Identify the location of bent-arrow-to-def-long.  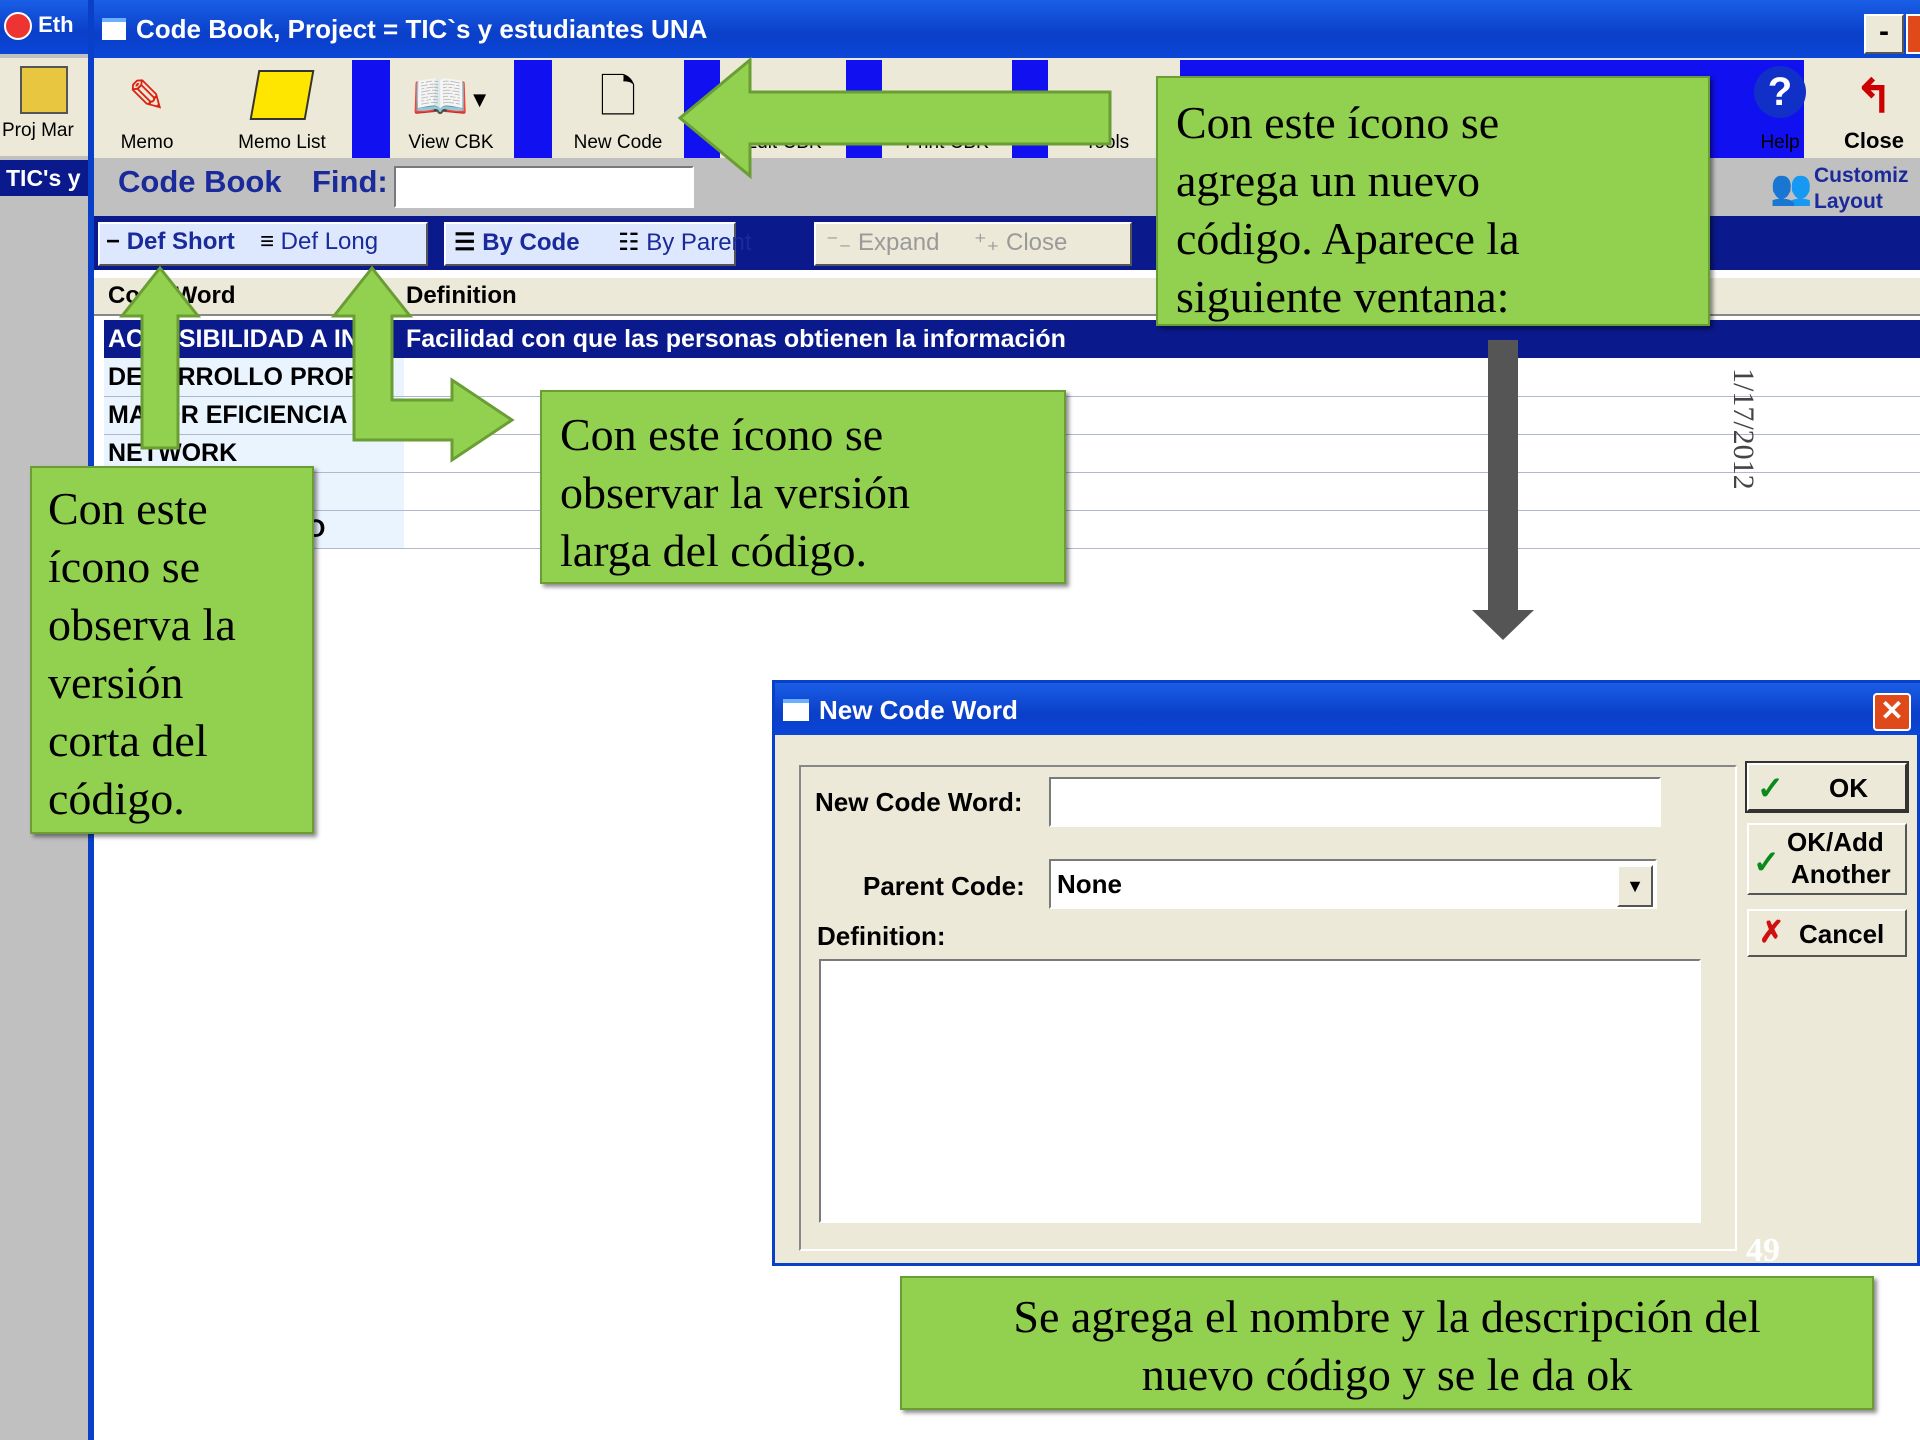
(422, 364).